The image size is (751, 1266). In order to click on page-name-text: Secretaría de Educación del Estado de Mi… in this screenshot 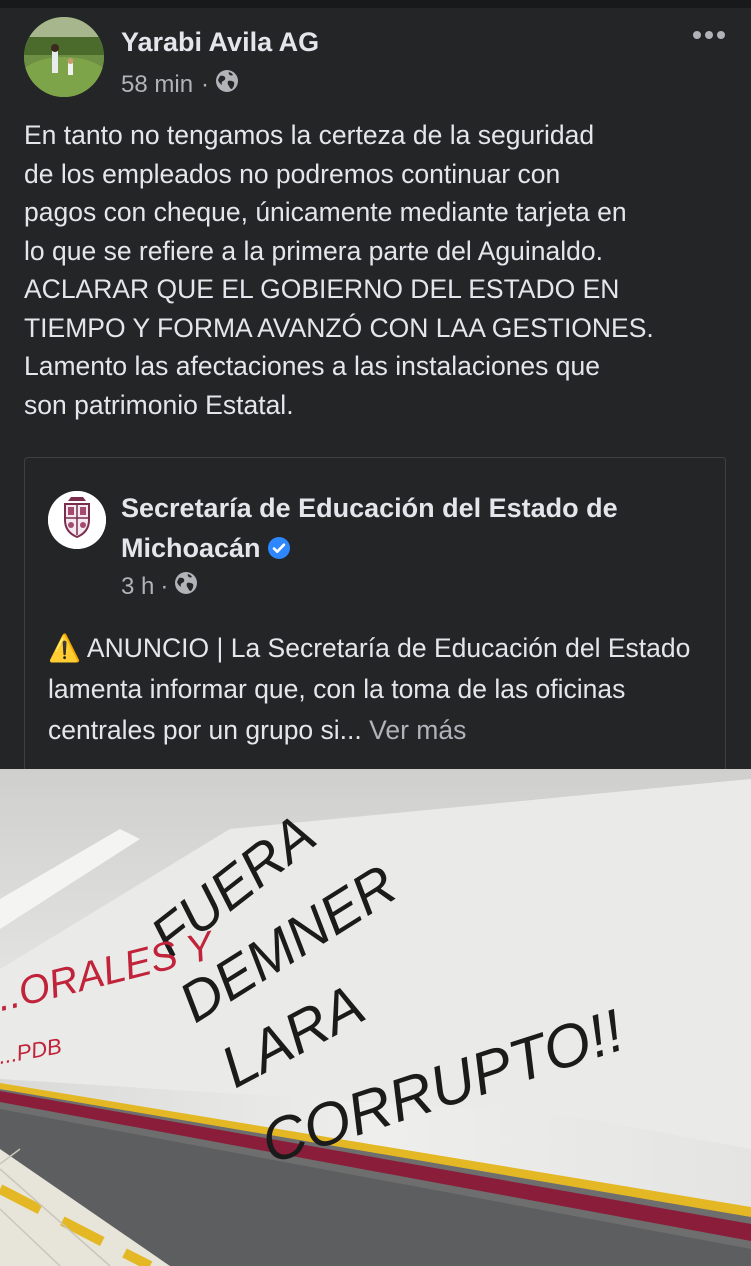, I will do `click(369, 528)`.